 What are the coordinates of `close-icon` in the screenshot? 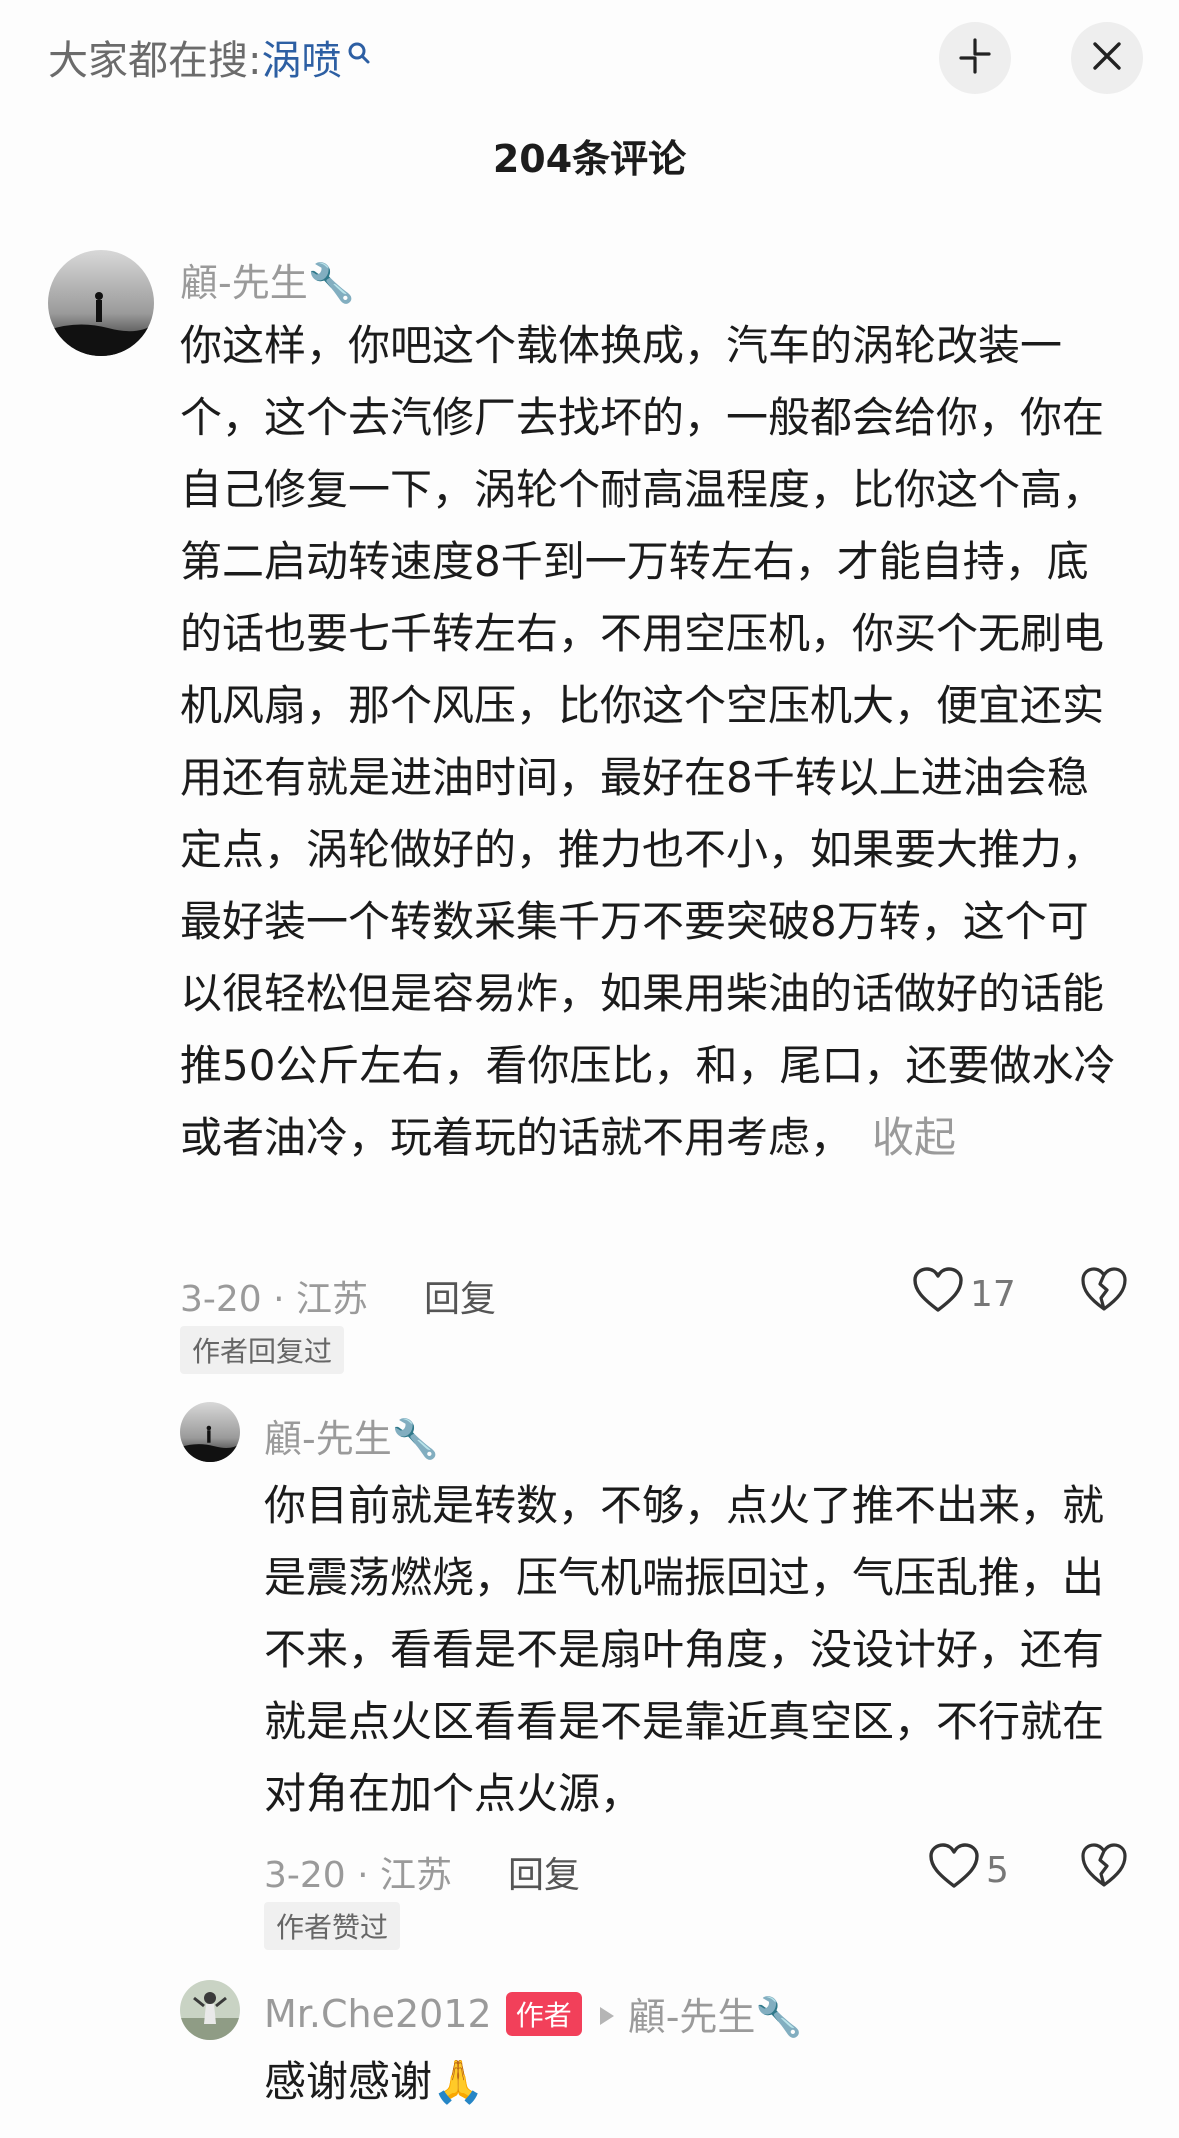 It's located at (1107, 58).